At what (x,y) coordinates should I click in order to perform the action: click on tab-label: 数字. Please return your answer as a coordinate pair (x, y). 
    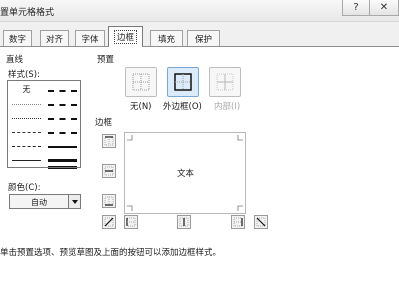
    Looking at the image, I should click on (17, 39).